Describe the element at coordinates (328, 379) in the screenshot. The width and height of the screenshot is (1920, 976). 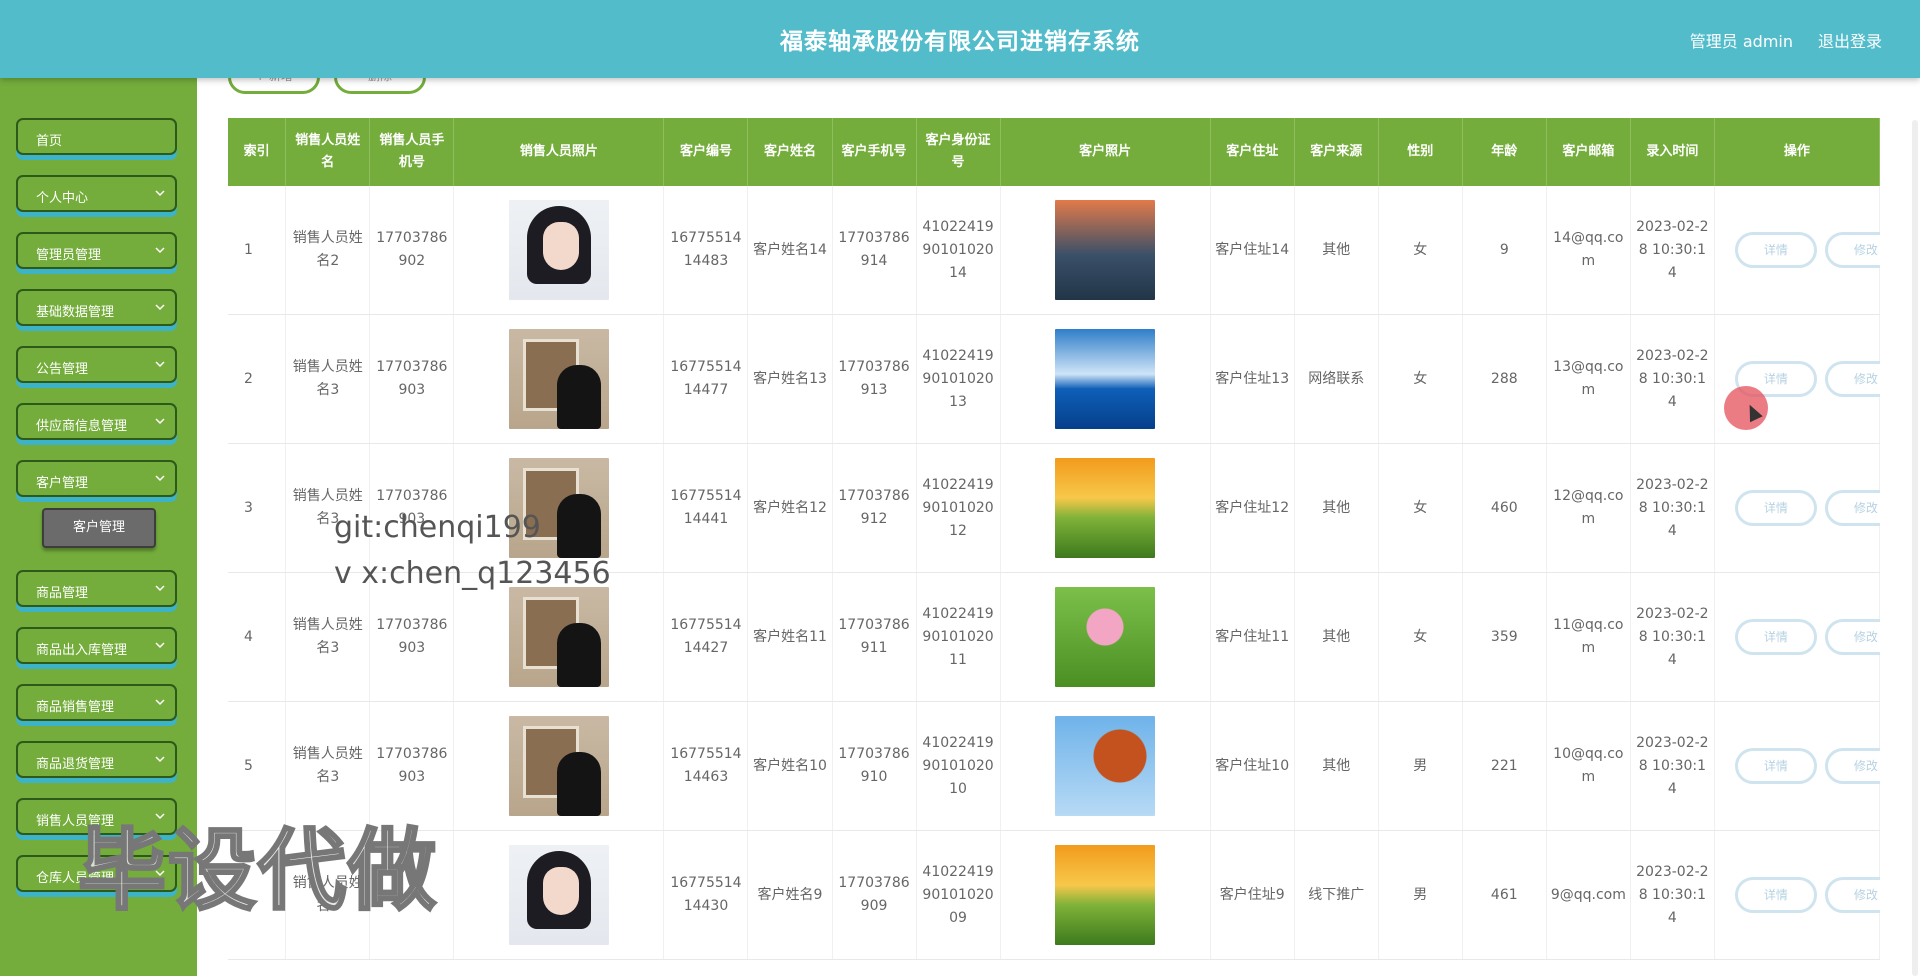
I see `cell-seller-name: 销售人员姓名3` at that location.